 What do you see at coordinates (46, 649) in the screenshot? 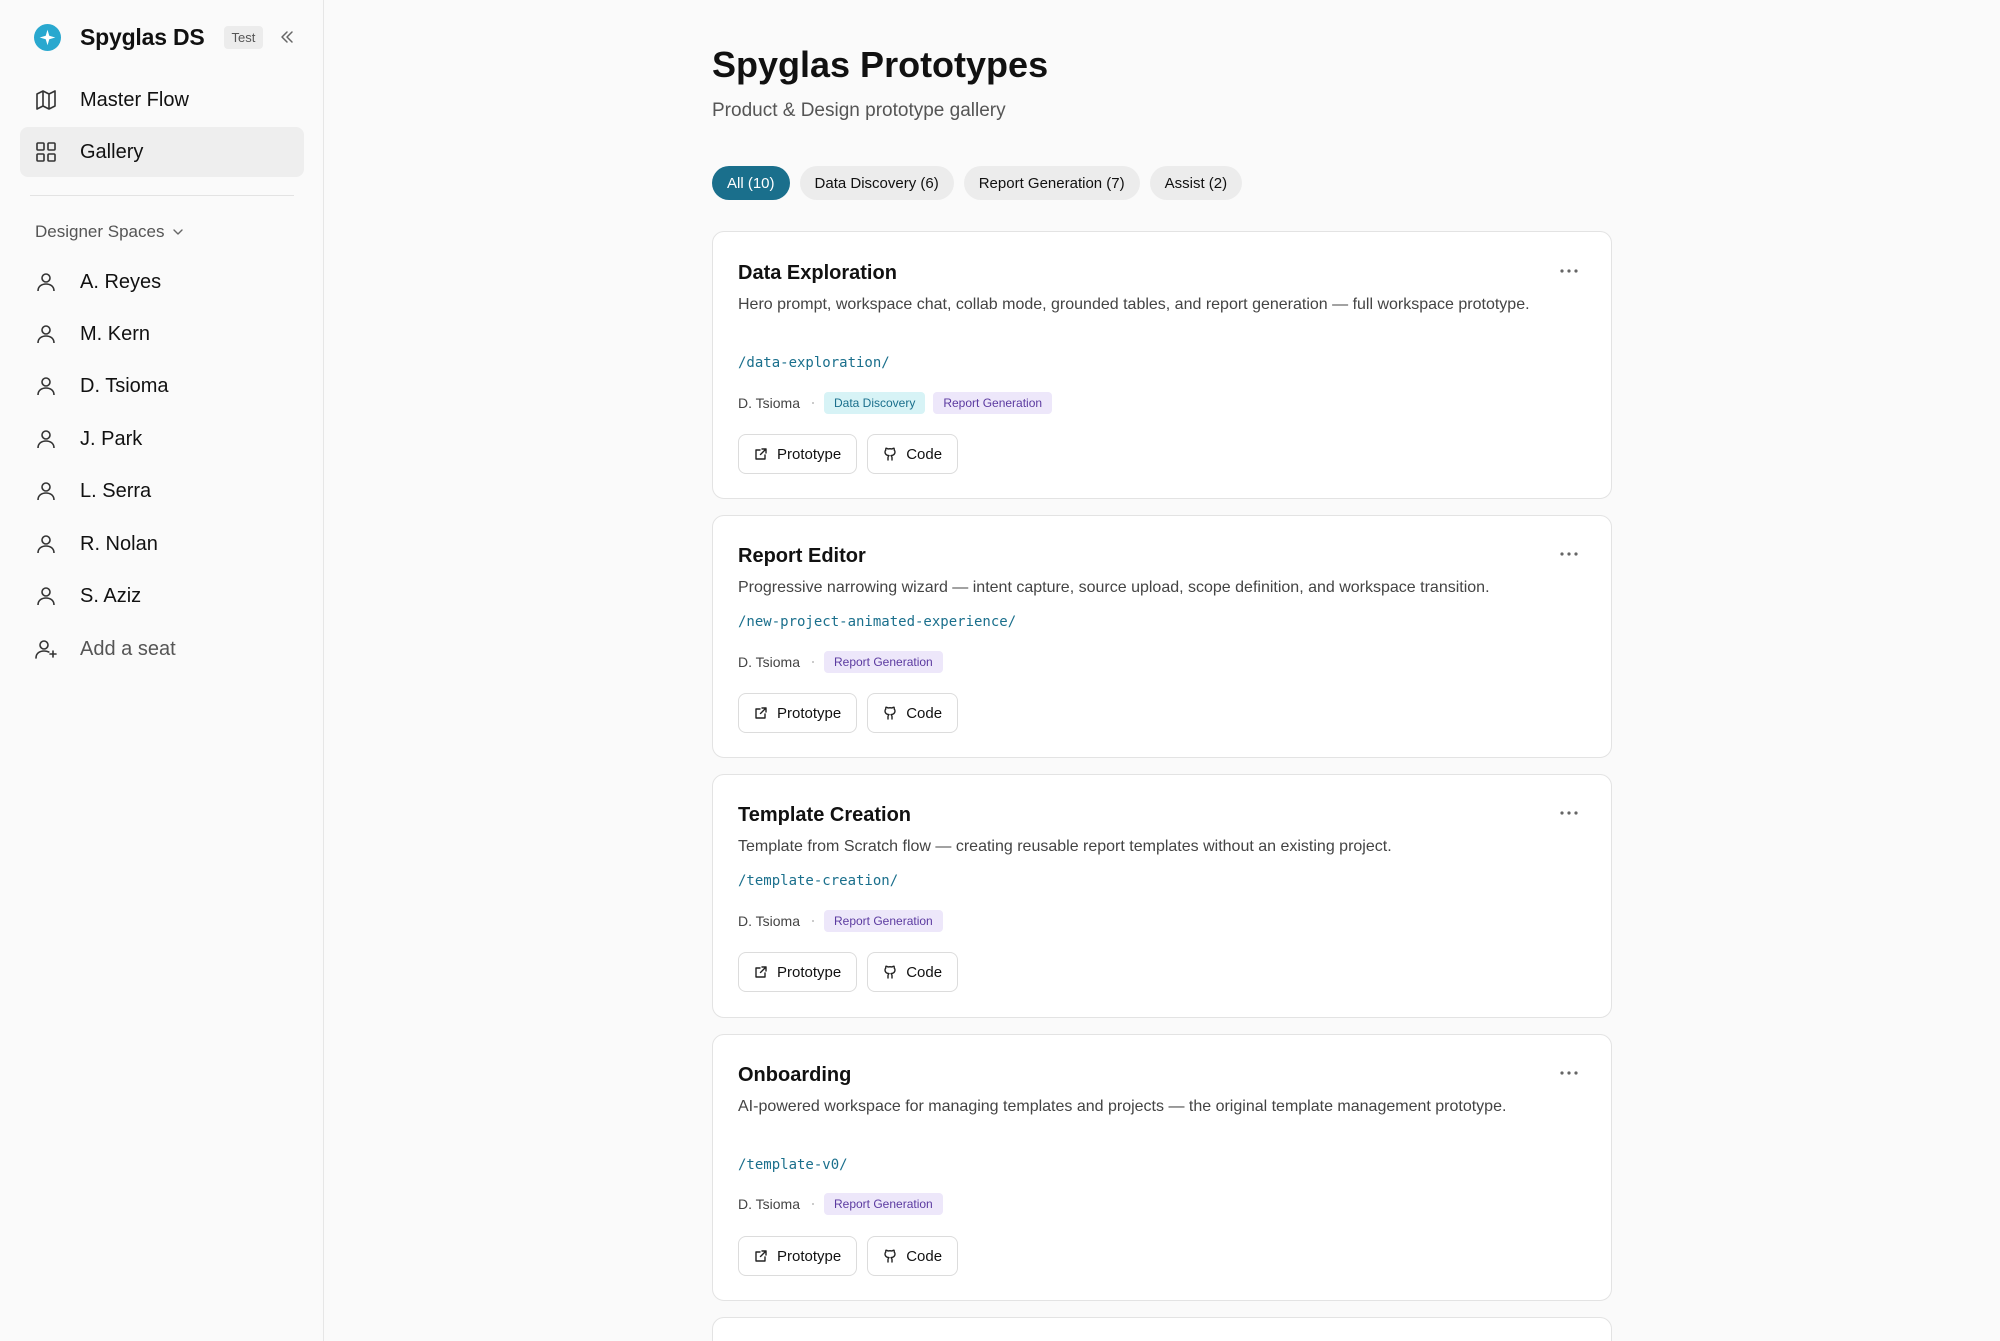
I see `user-plus-icon` at bounding box center [46, 649].